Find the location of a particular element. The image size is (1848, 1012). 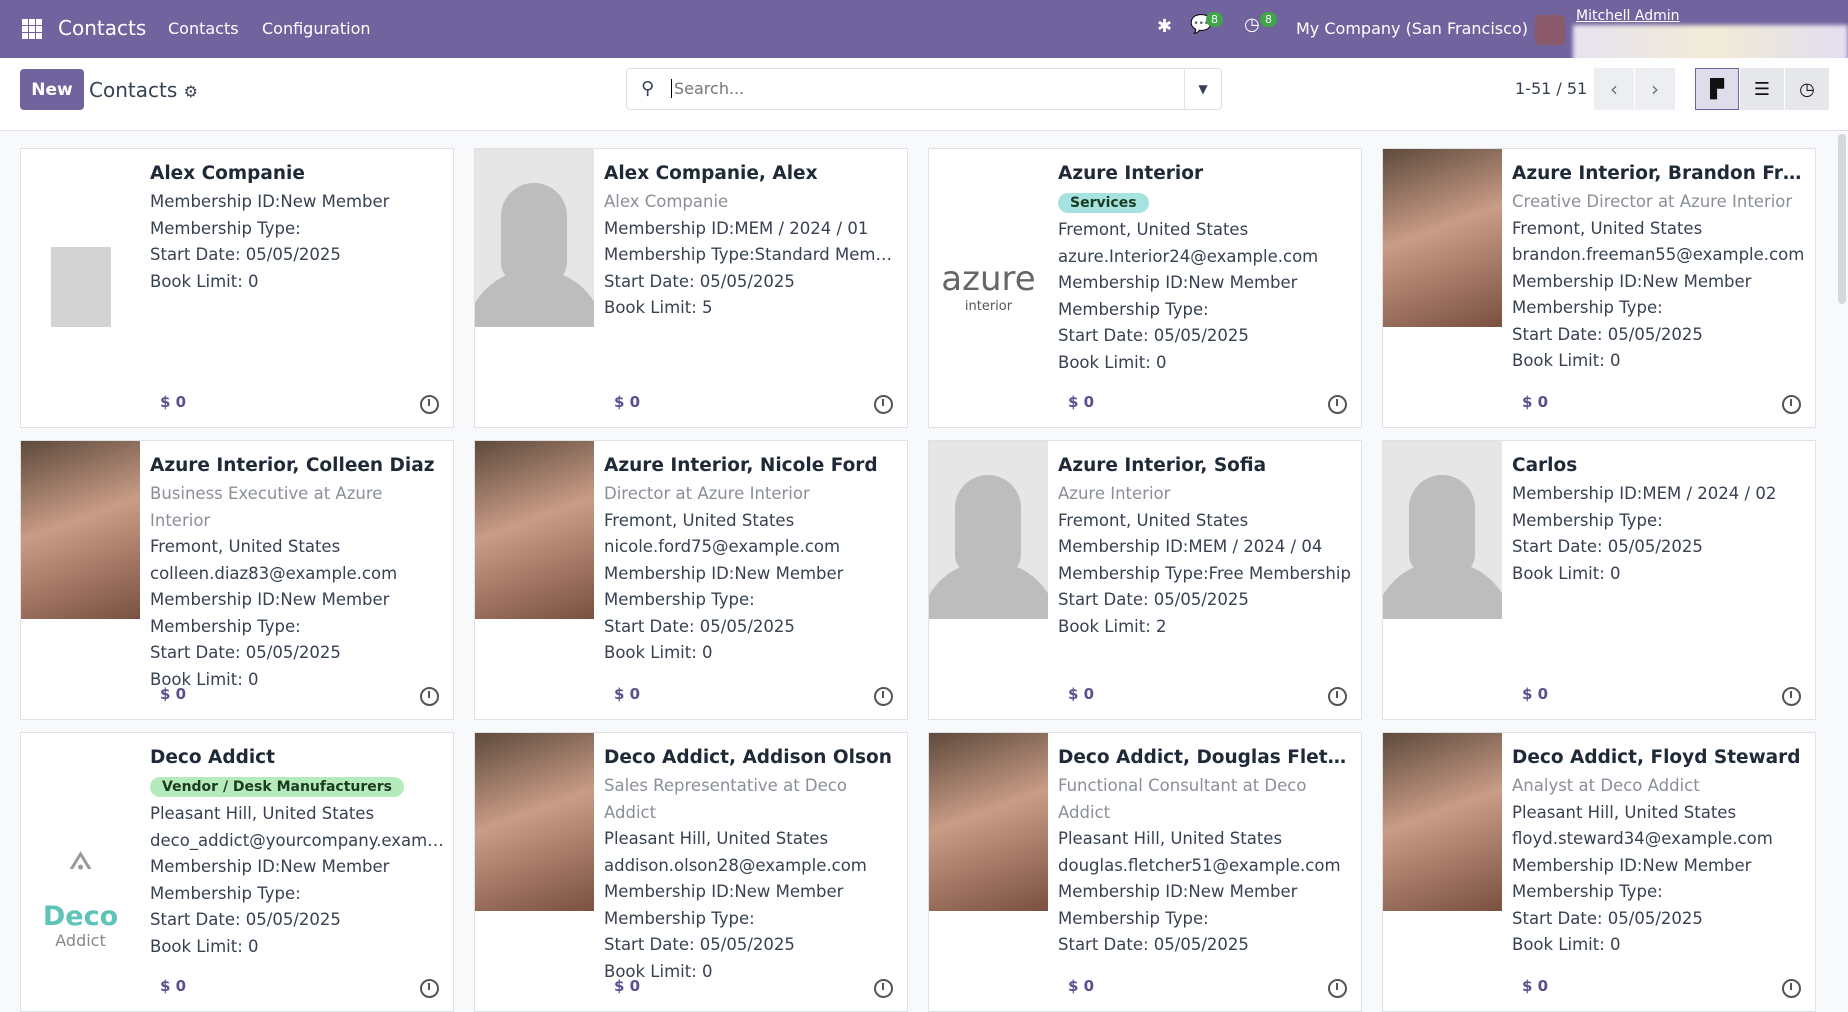

user-name: Mitchell Admin is located at coordinates (1628, 16).